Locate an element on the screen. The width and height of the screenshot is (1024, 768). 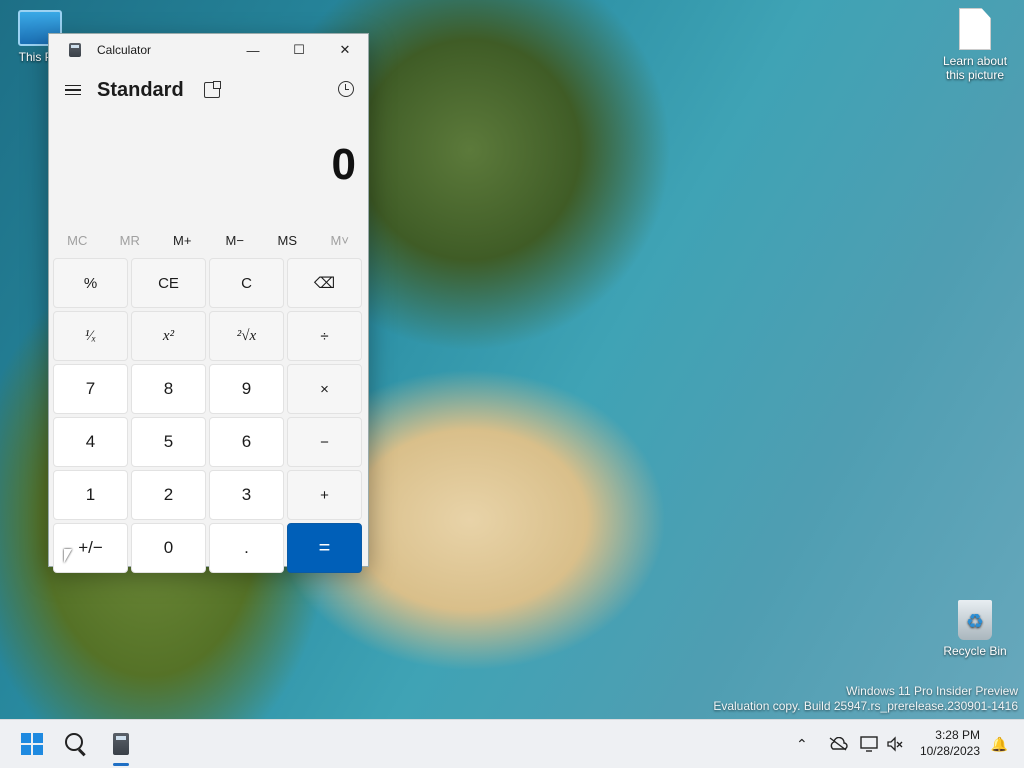
close-button: ✕ is located at coordinates (345, 50).